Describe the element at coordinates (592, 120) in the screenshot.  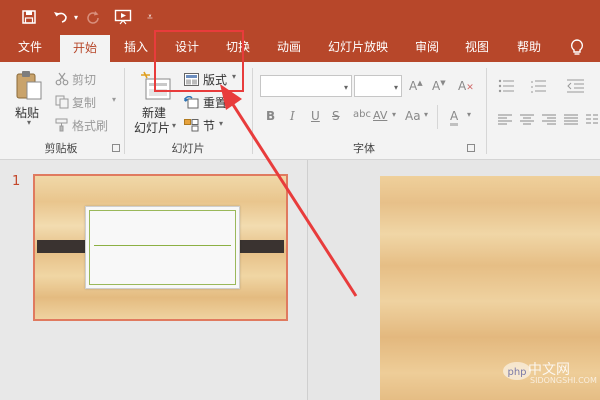
I see `columns-icon` at that location.